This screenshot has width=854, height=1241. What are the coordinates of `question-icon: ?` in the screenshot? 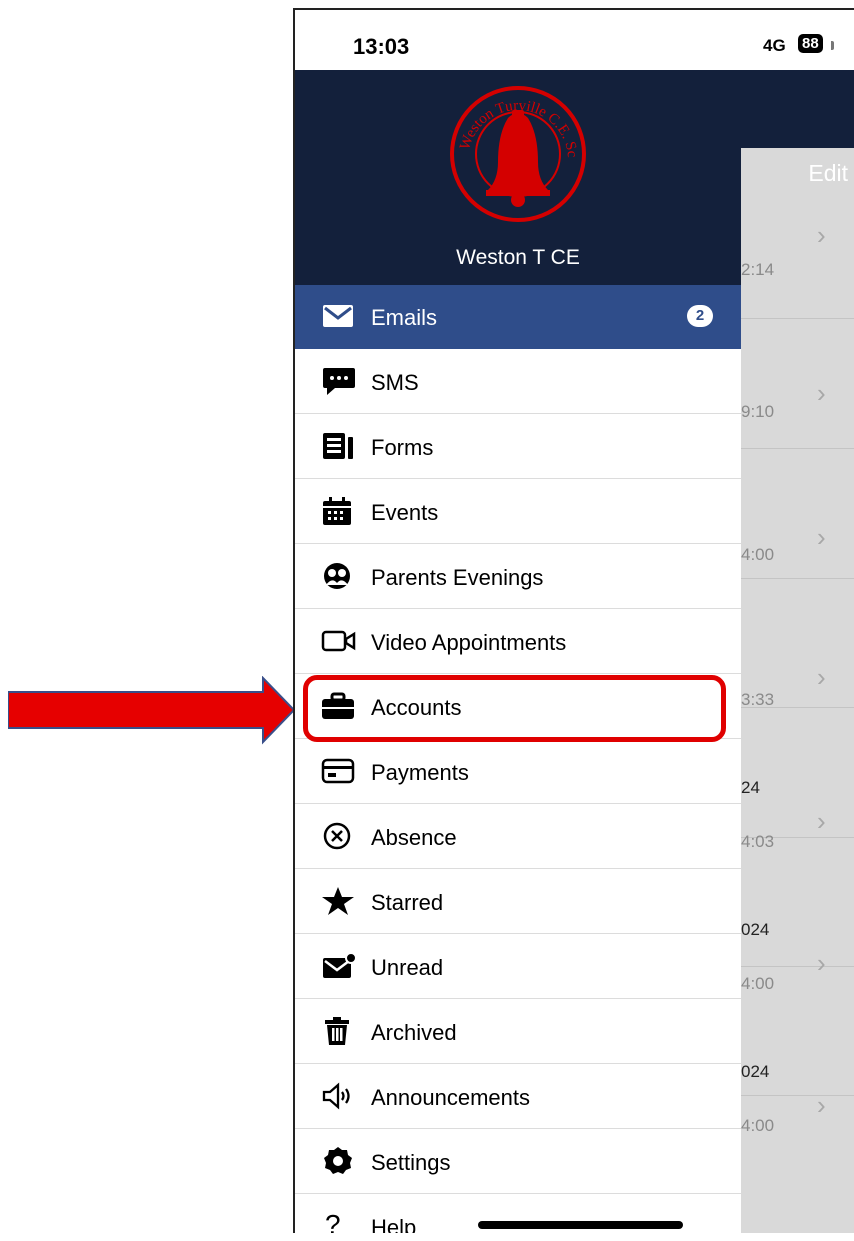 It's located at (333, 1221).